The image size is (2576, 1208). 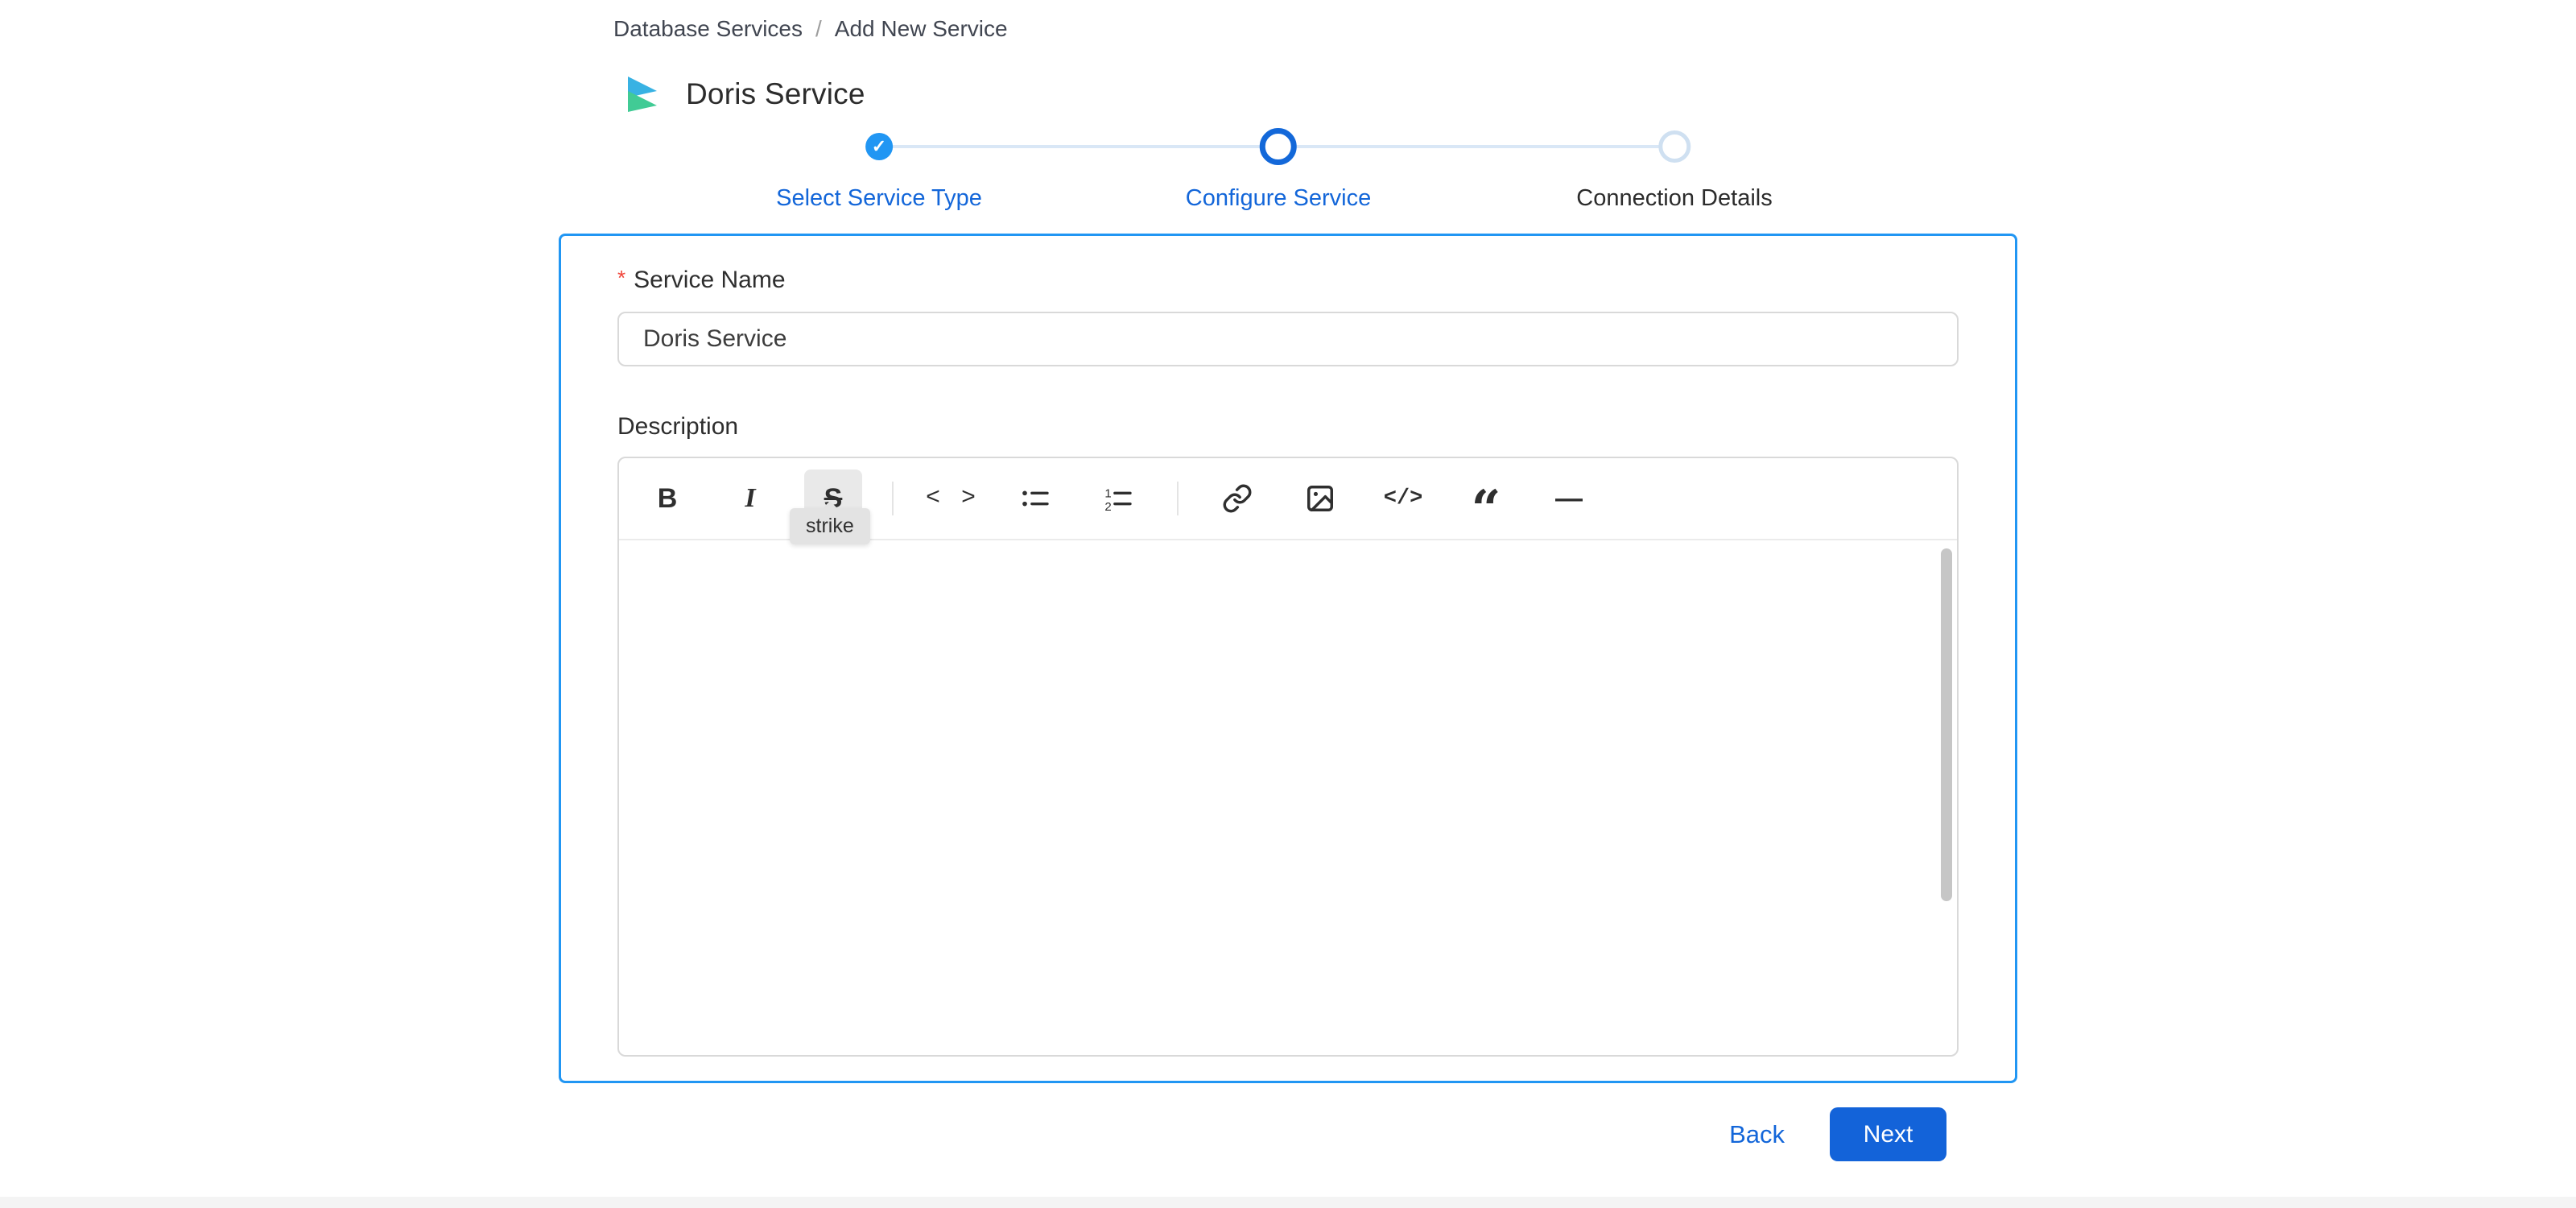 I want to click on link-icon, so click(x=1237, y=498).